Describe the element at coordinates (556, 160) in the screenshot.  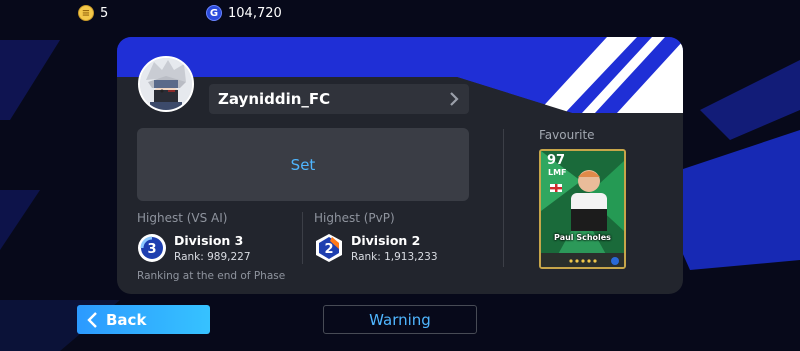
I see `player-rating: 97` at that location.